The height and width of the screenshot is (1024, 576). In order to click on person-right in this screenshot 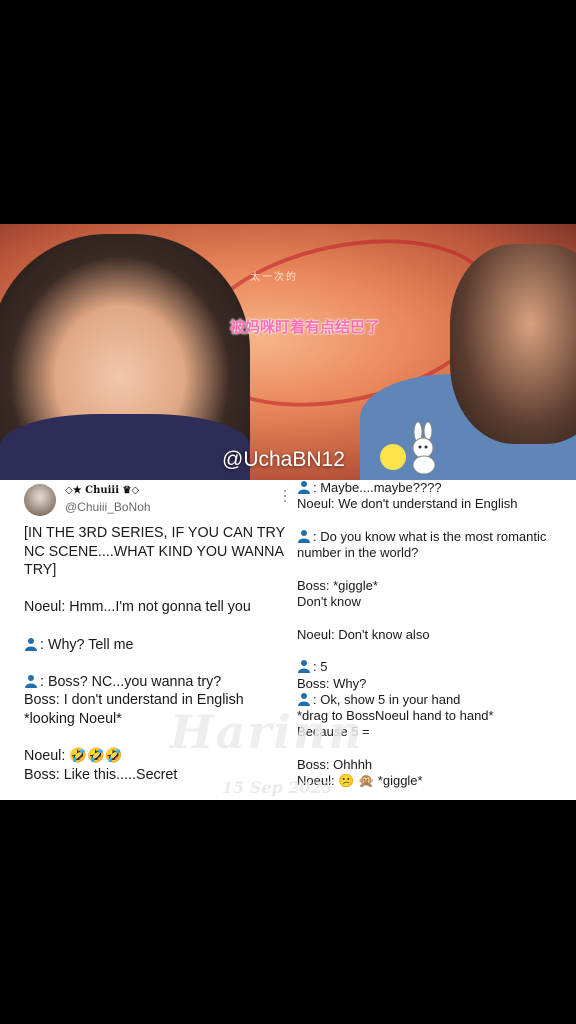, I will do `click(513, 344)`.